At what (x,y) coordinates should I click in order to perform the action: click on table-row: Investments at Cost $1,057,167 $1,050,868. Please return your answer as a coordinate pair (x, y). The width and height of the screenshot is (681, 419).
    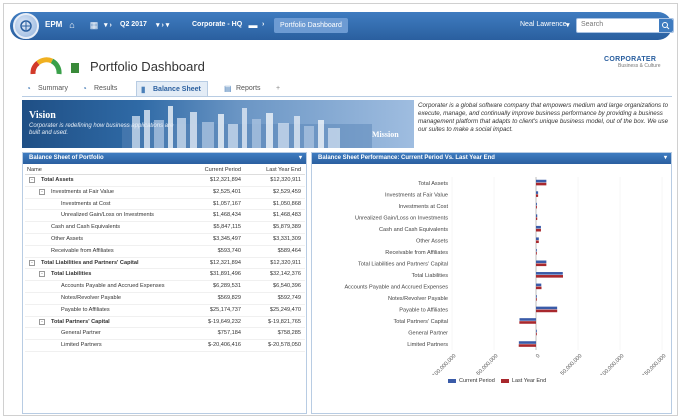
    Looking at the image, I should click on (165, 205).